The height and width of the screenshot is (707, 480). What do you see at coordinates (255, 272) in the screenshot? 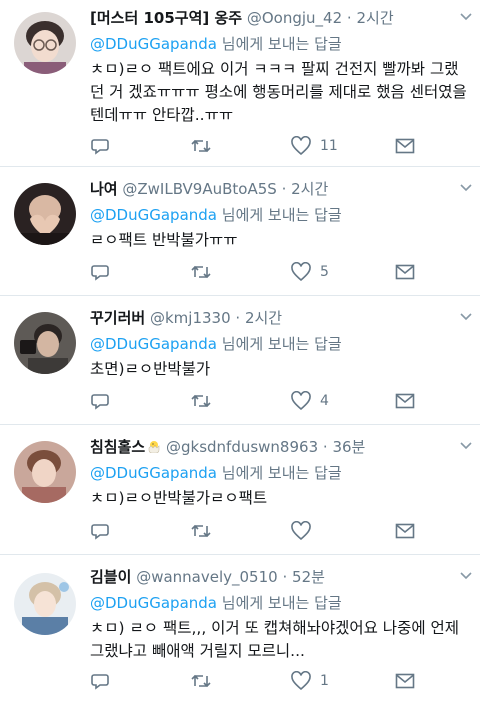
I see `tweet-actions: 5` at bounding box center [255, 272].